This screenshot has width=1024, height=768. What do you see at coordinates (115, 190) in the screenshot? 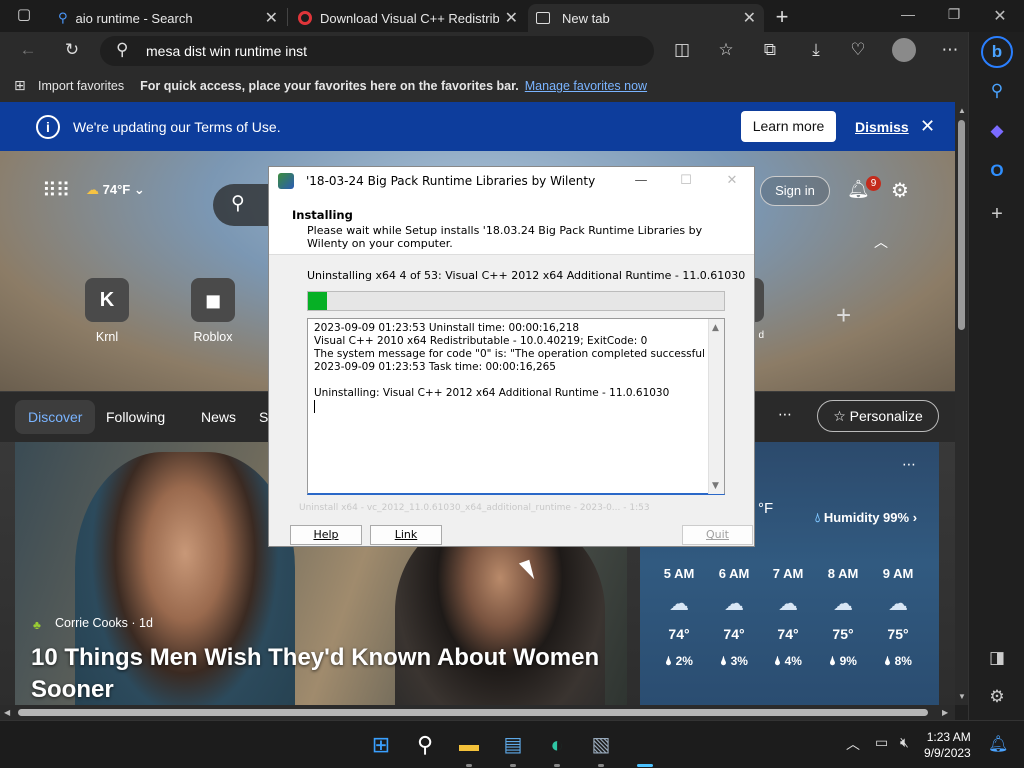
I see `weather-mini: ☁ 74°F ⌄` at bounding box center [115, 190].